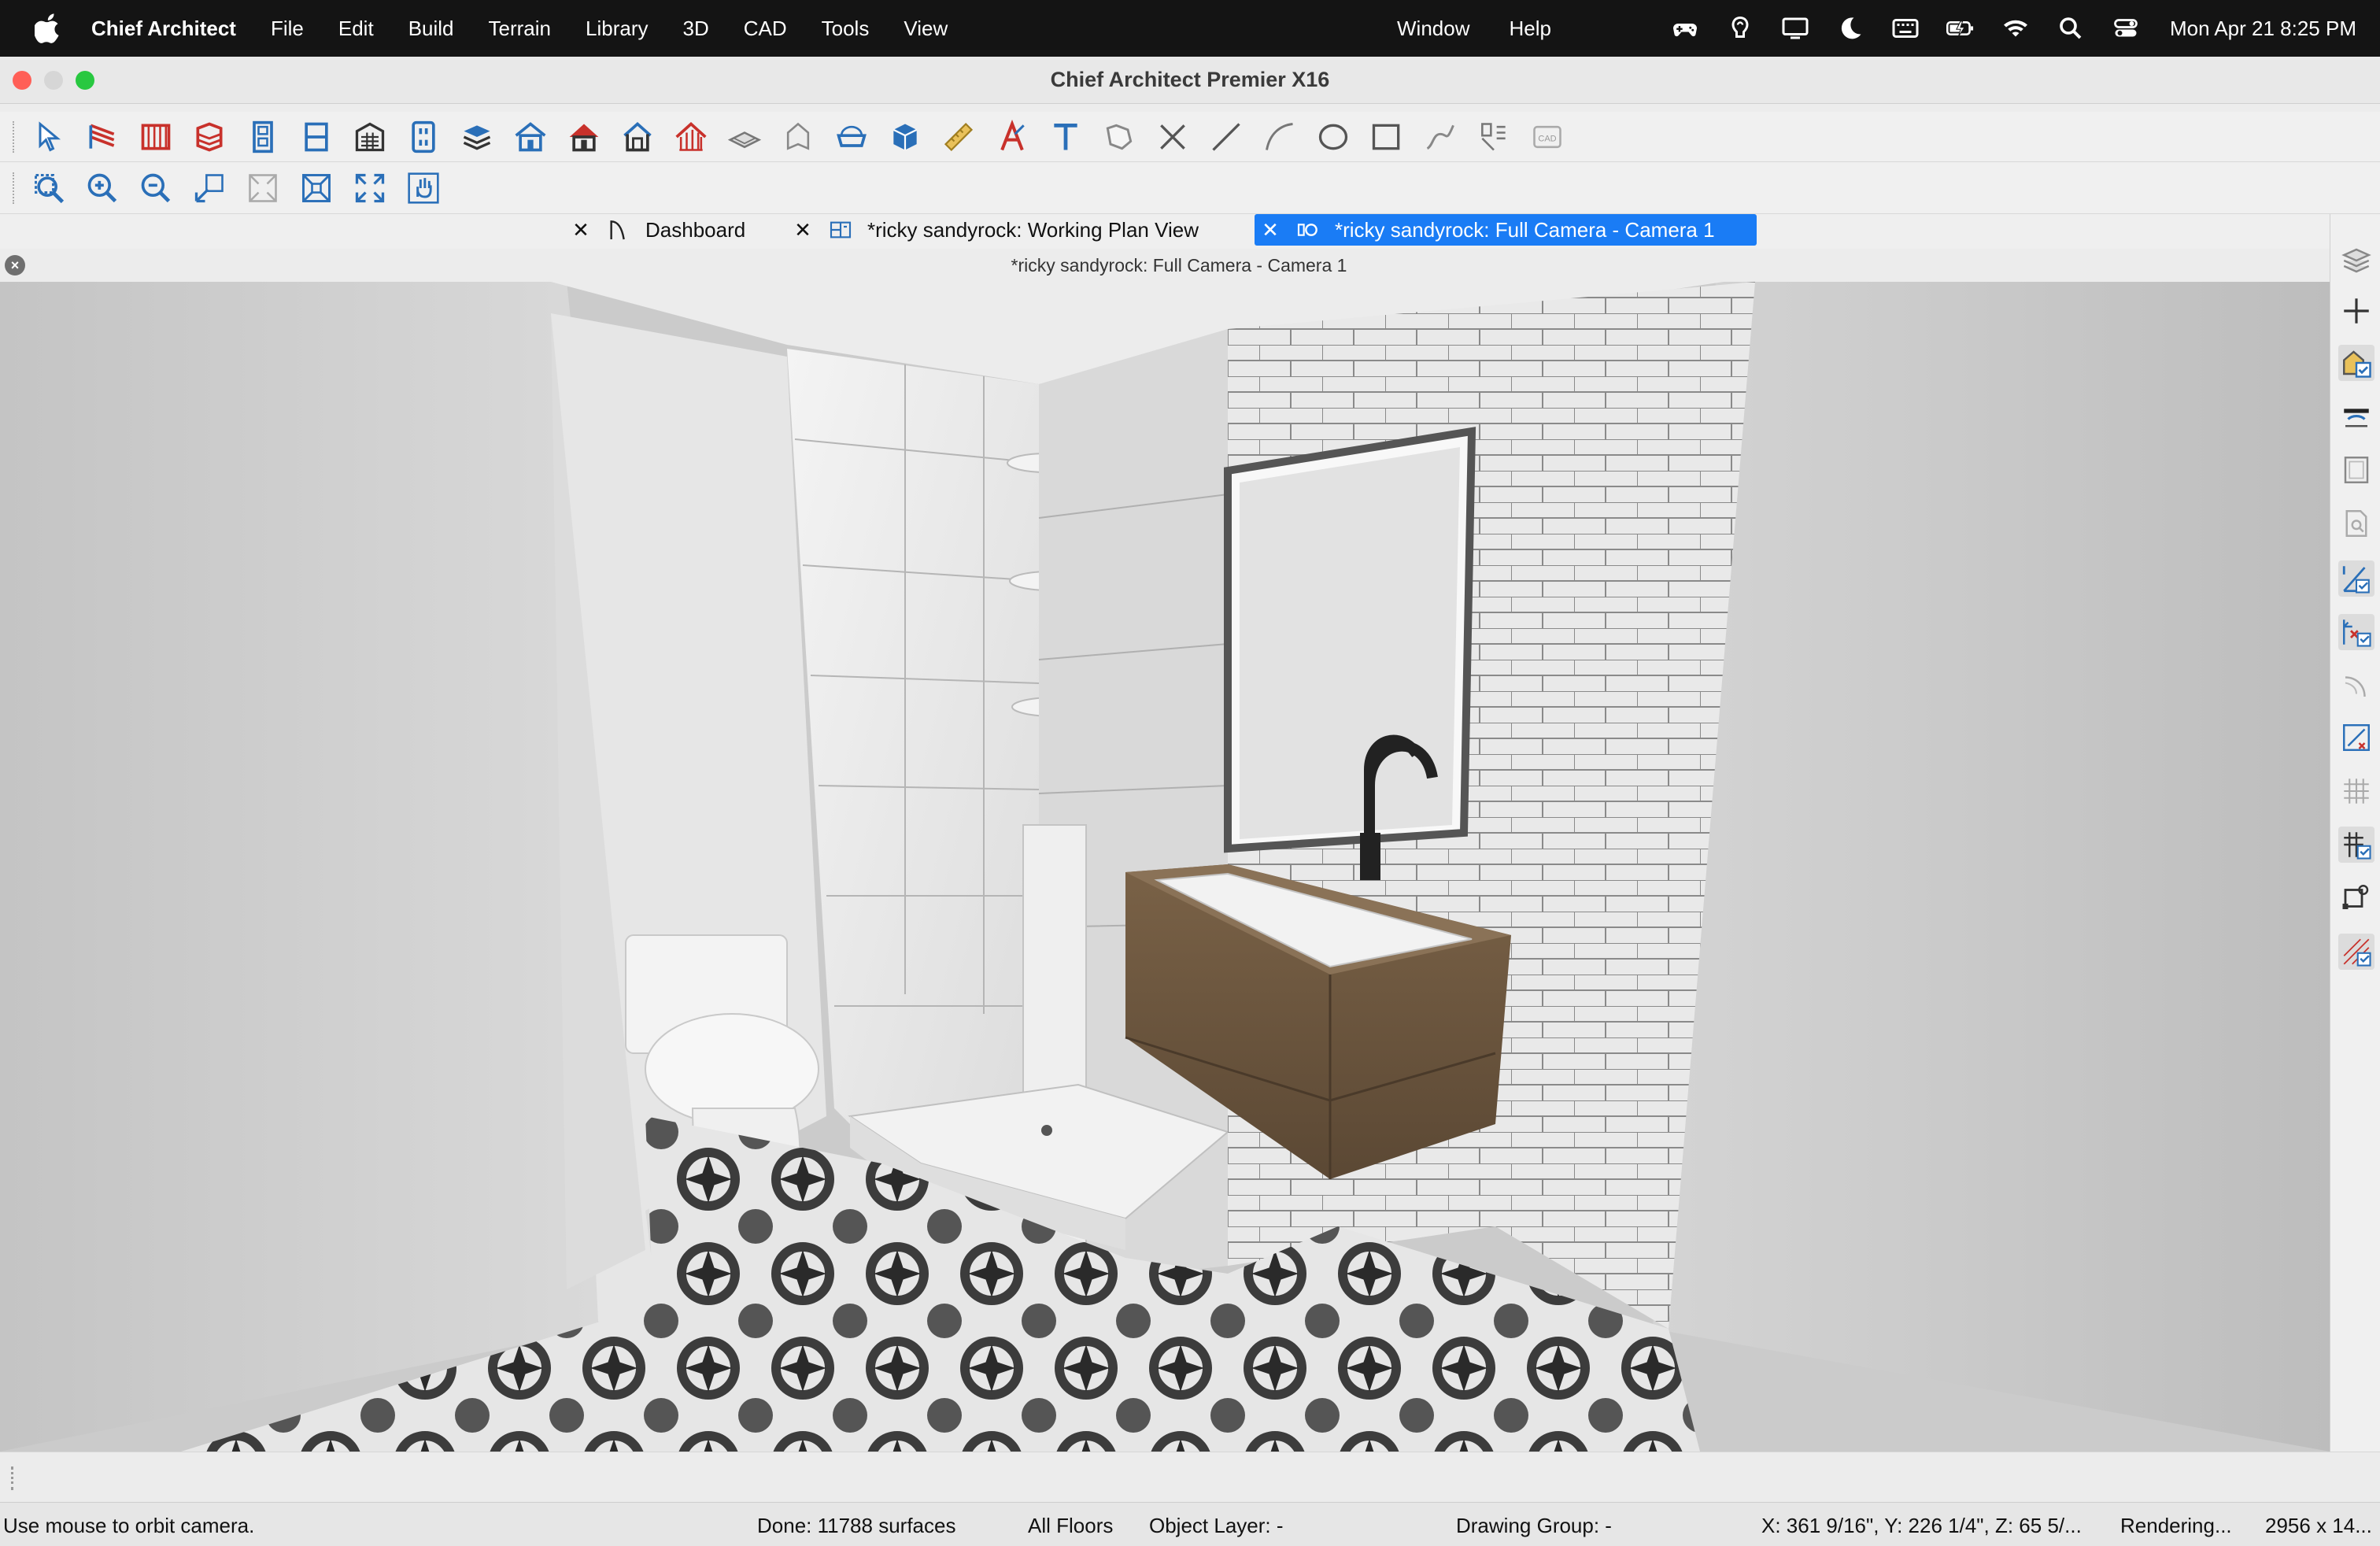 This screenshot has width=2380, height=1546. I want to click on undo-zoom-button, so click(209, 188).